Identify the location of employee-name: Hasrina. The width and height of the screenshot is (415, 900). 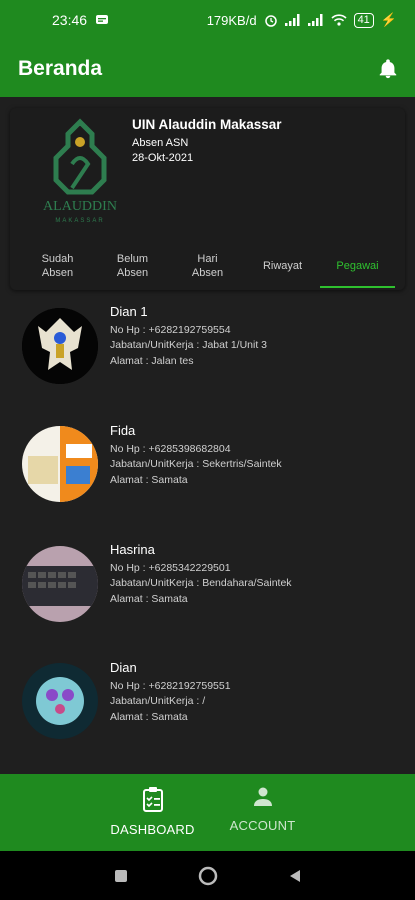
(132, 549).